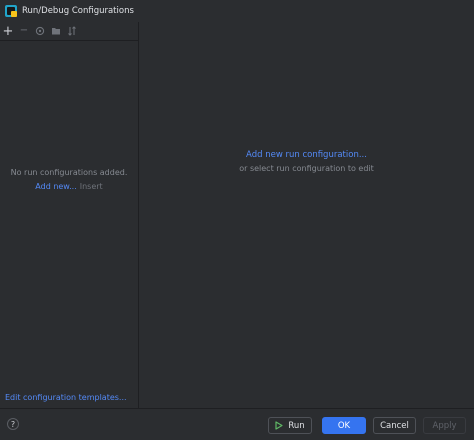 The image size is (474, 440). I want to click on run-button: Run, so click(290, 425).